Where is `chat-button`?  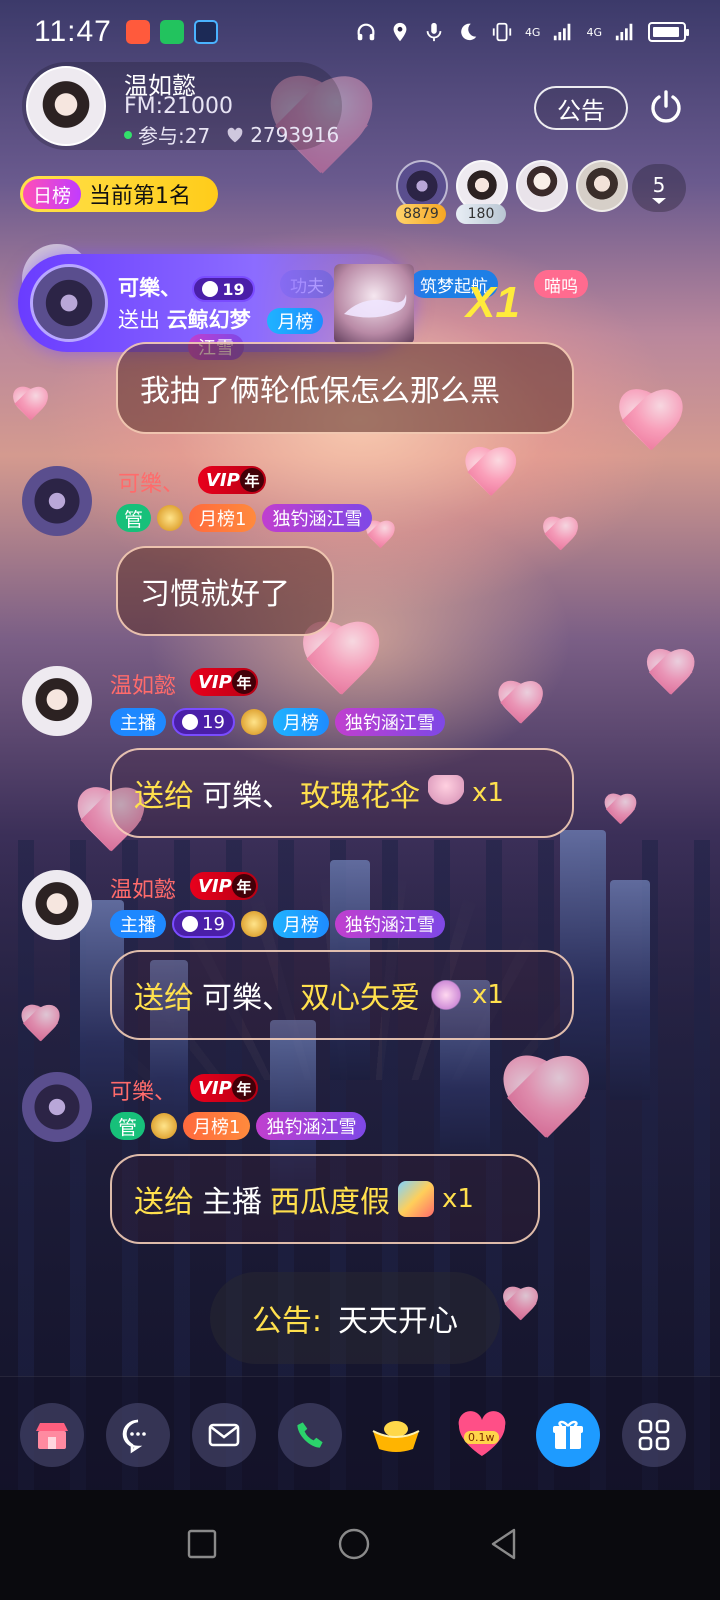
chat-button is located at coordinates (138, 1435).